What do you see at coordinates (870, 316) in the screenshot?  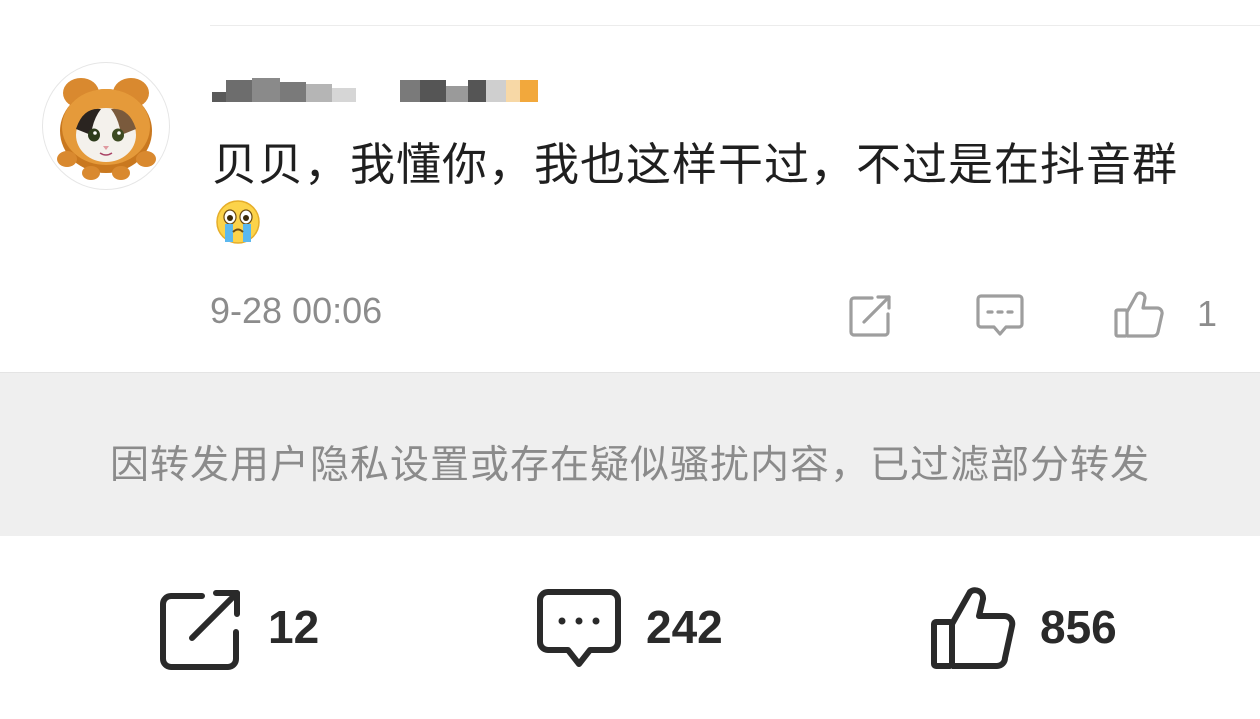 I see `reply-icon` at bounding box center [870, 316].